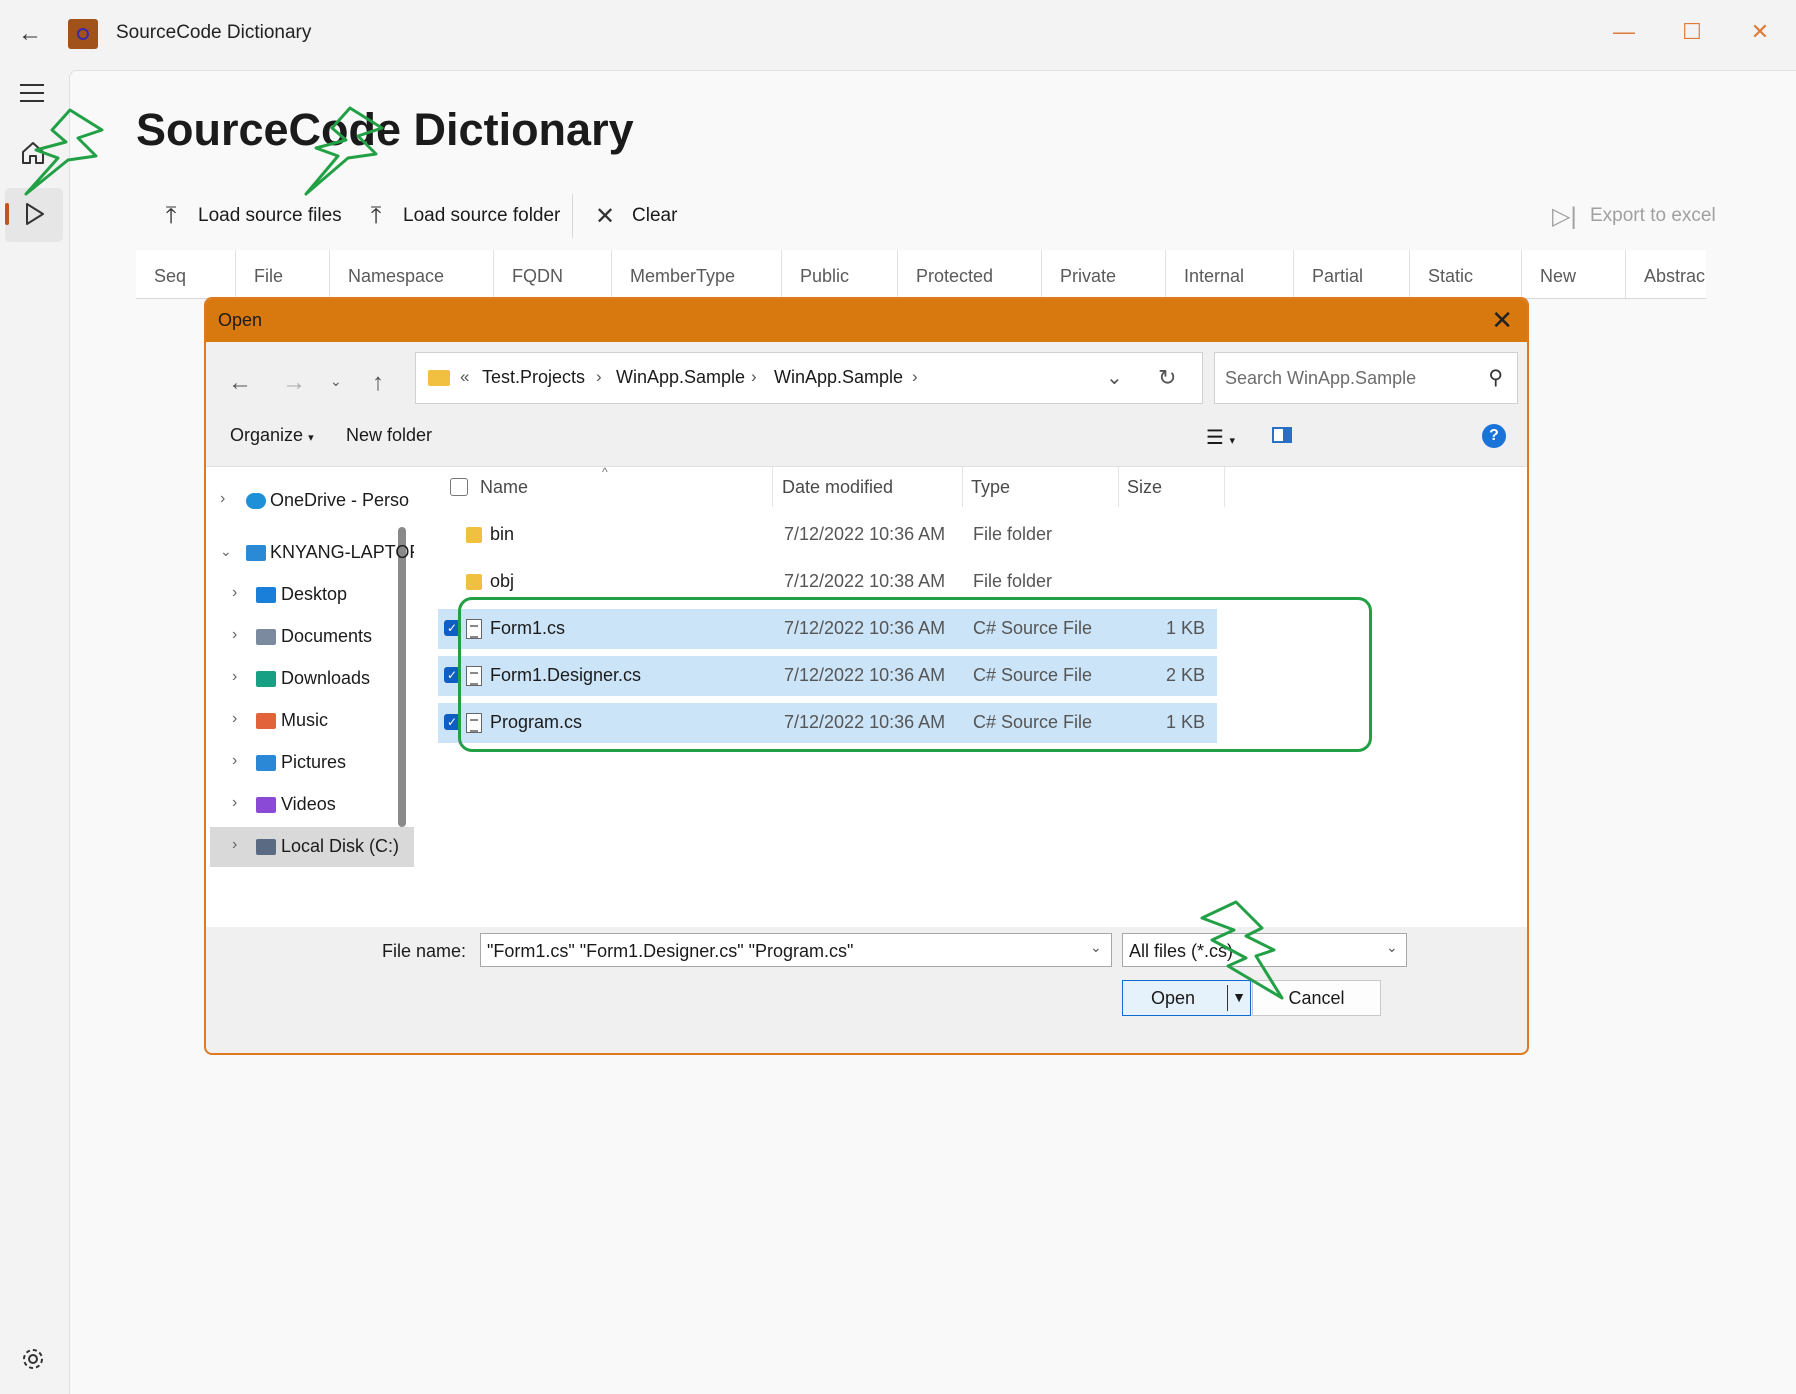 This screenshot has height=1394, width=1796. What do you see at coordinates (389, 435) in the screenshot?
I see `new-folder-button: New folder` at bounding box center [389, 435].